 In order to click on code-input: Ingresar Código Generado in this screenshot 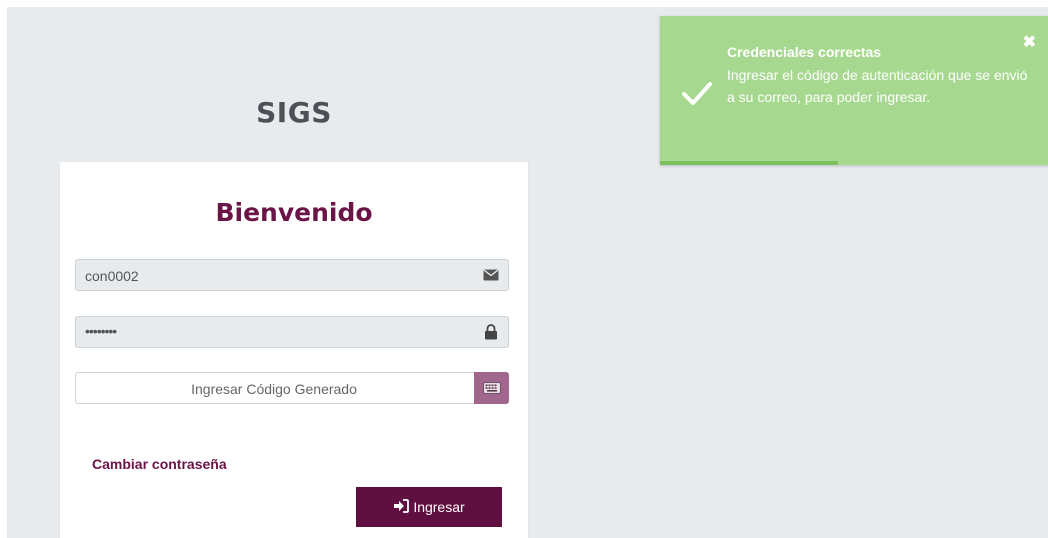, I will do `click(292, 388)`.